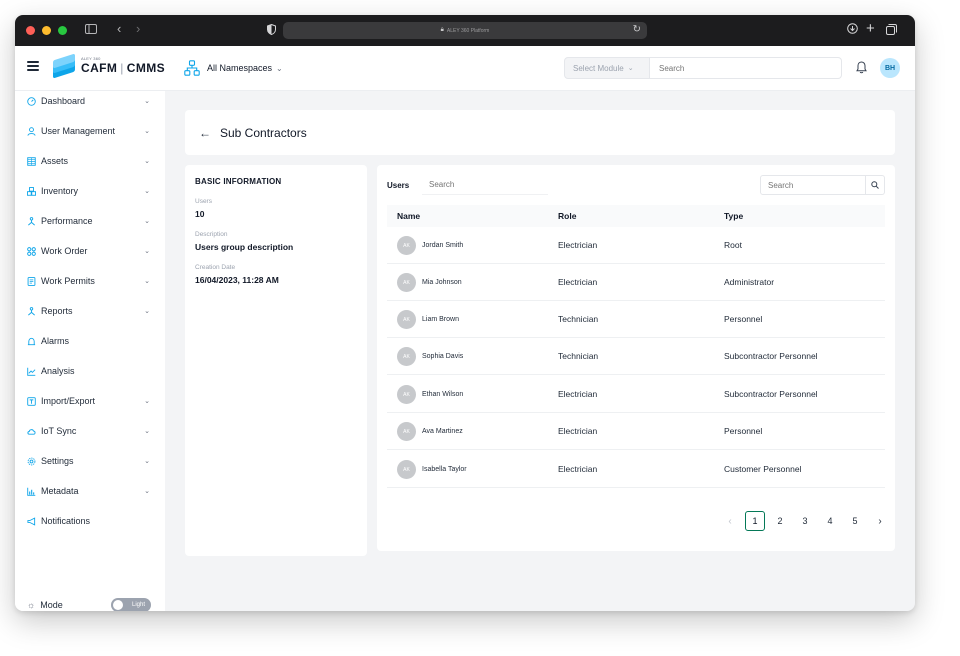 This screenshot has height=656, width=960. Describe the element at coordinates (90, 251) in the screenshot. I see `sidebar-item-work-order: Work Order ⌄` at that location.